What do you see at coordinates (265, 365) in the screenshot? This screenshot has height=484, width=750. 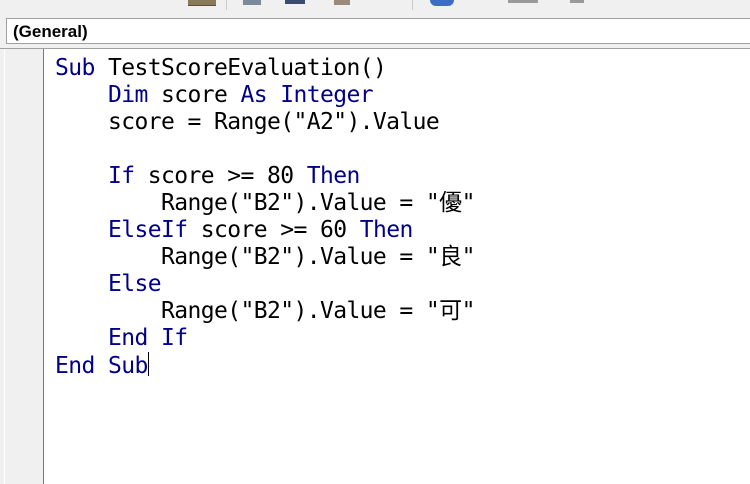 I see `code-line: End Sub` at bounding box center [265, 365].